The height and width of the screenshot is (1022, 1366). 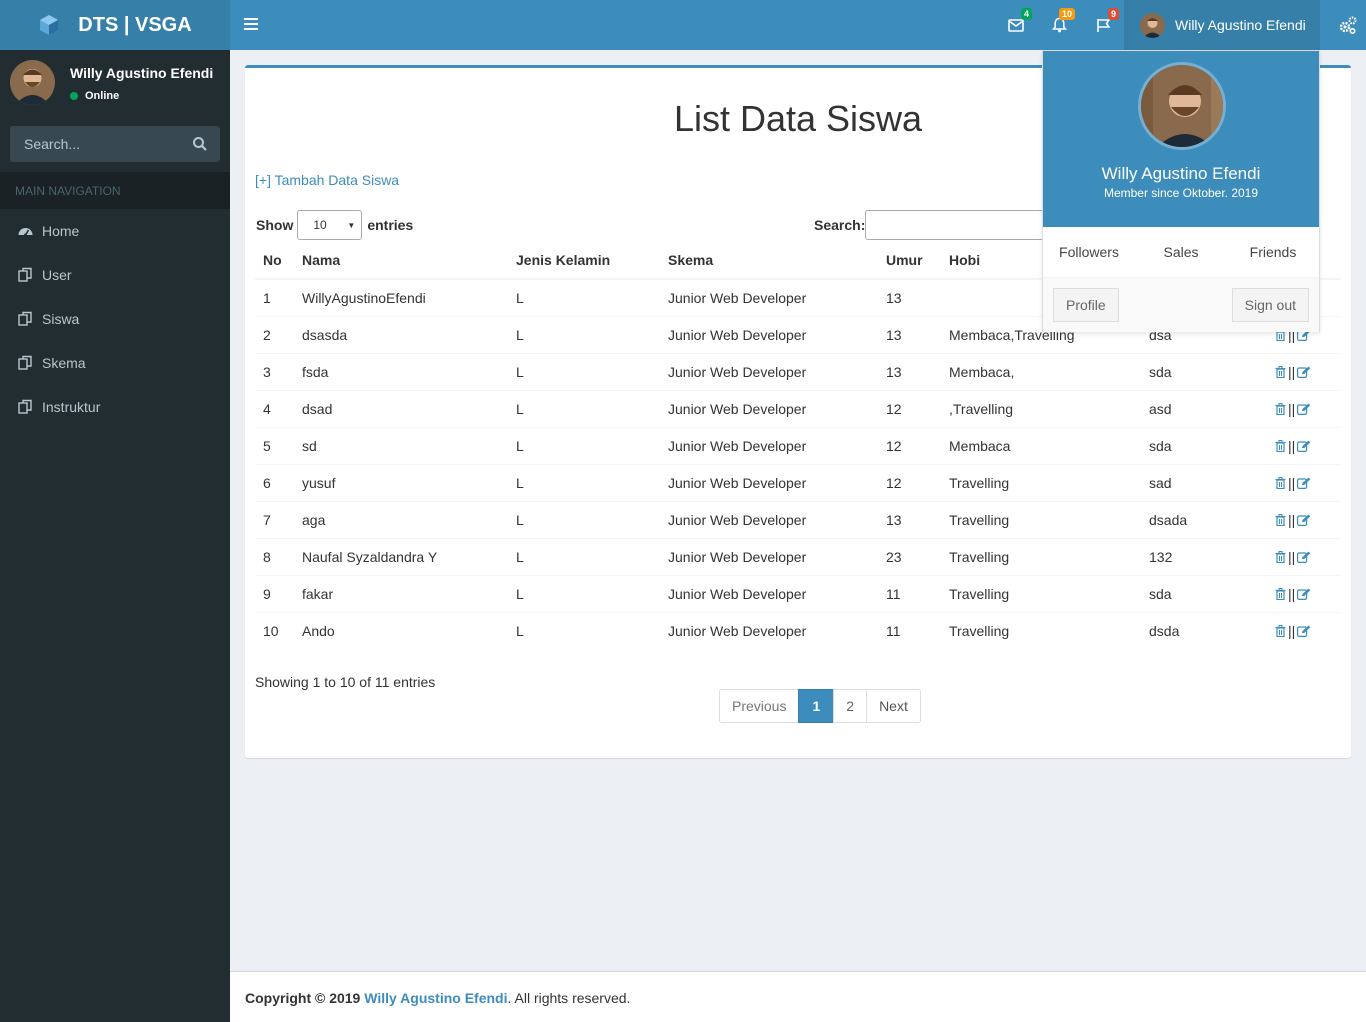 What do you see at coordinates (1203, 482) in the screenshot?
I see `table-cell: sad` at bounding box center [1203, 482].